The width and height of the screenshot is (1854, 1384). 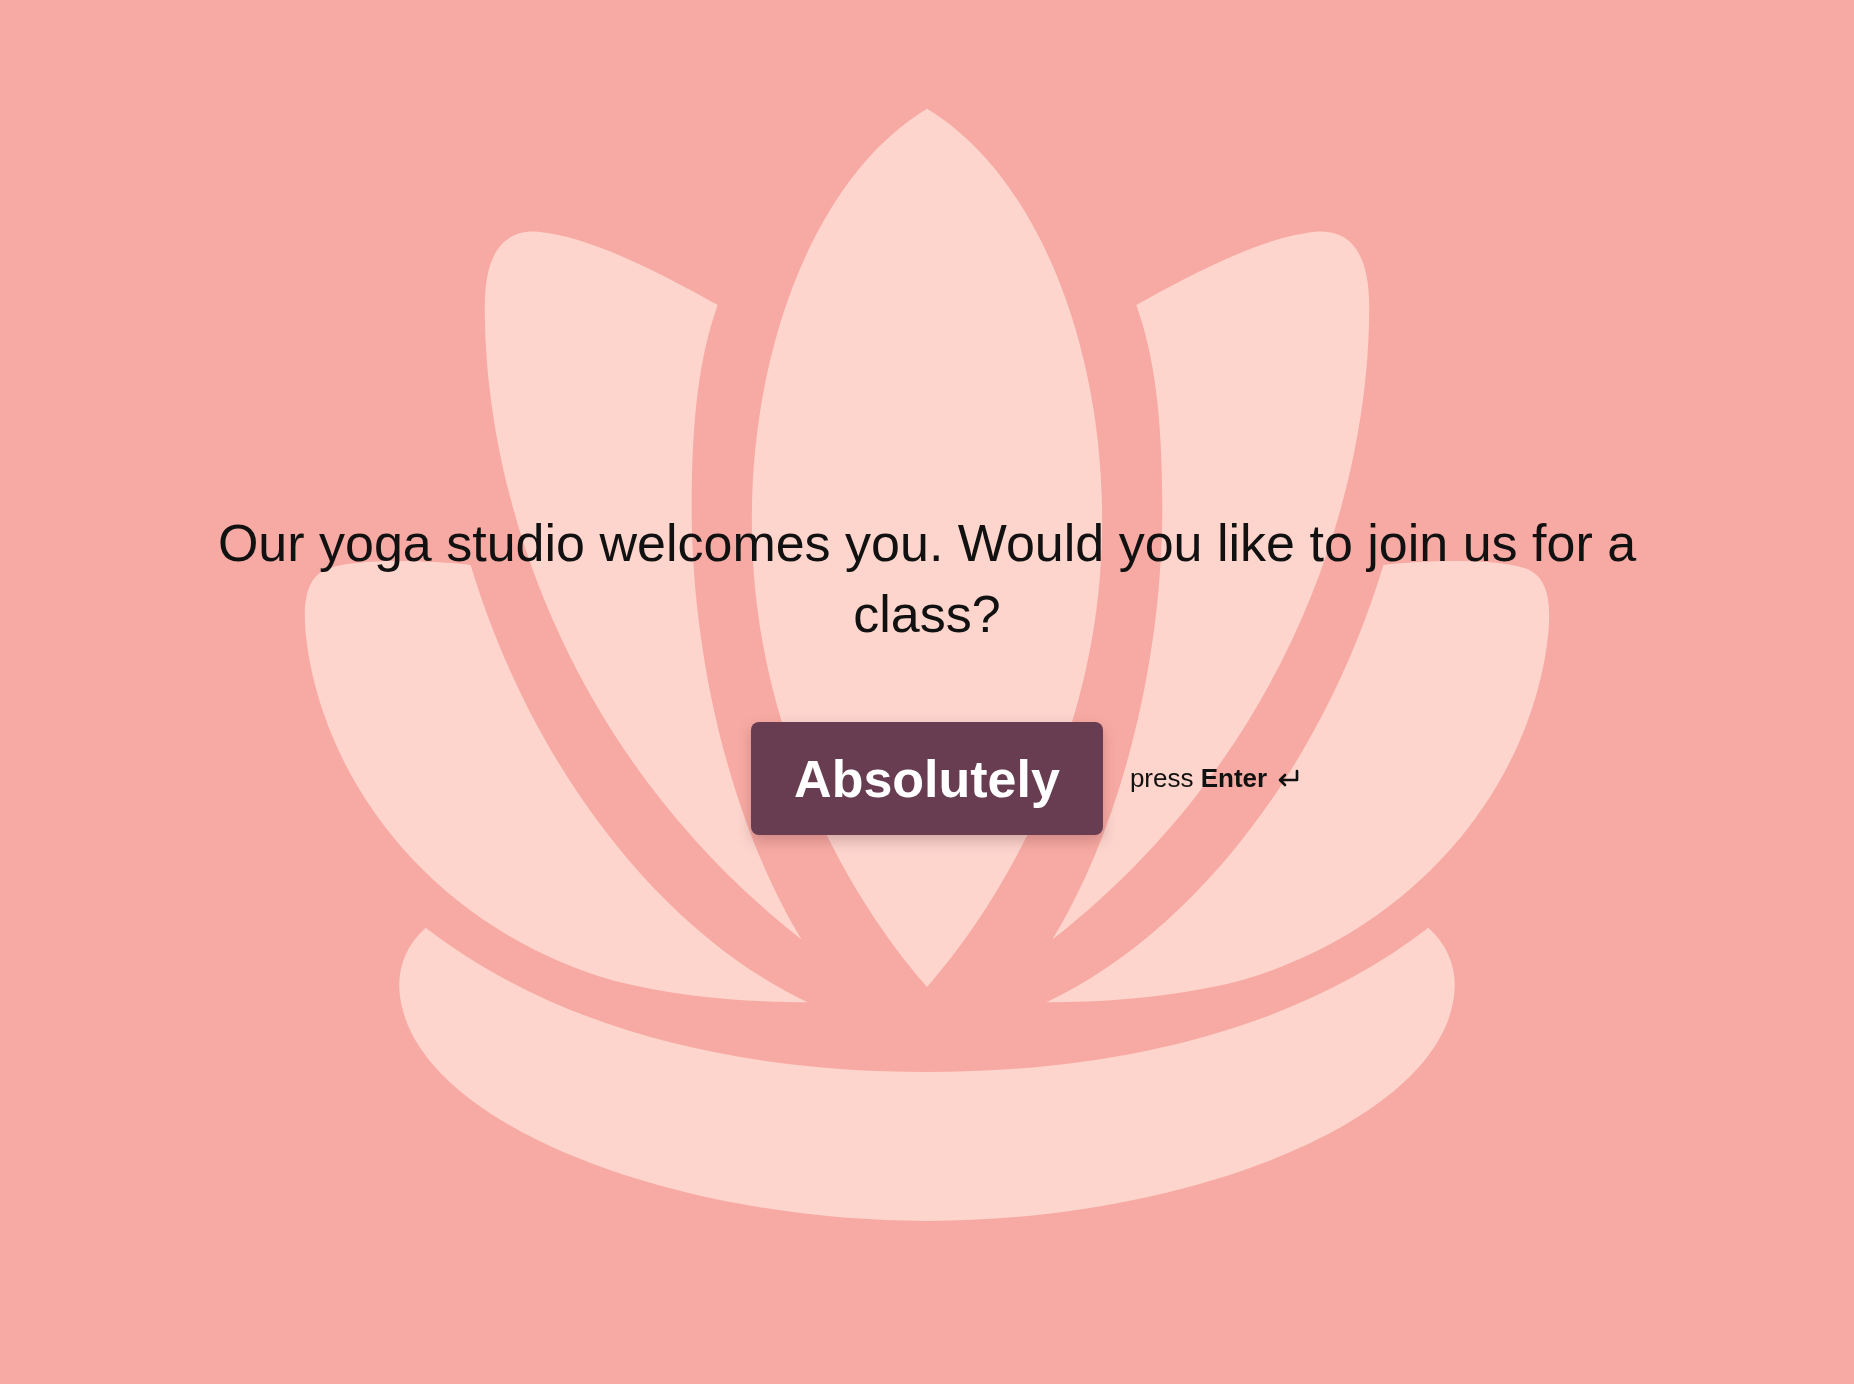 I want to click on question-text: Our yoga studio welcomes you. Would you like to join us for a class?, so click(x=927, y=579).